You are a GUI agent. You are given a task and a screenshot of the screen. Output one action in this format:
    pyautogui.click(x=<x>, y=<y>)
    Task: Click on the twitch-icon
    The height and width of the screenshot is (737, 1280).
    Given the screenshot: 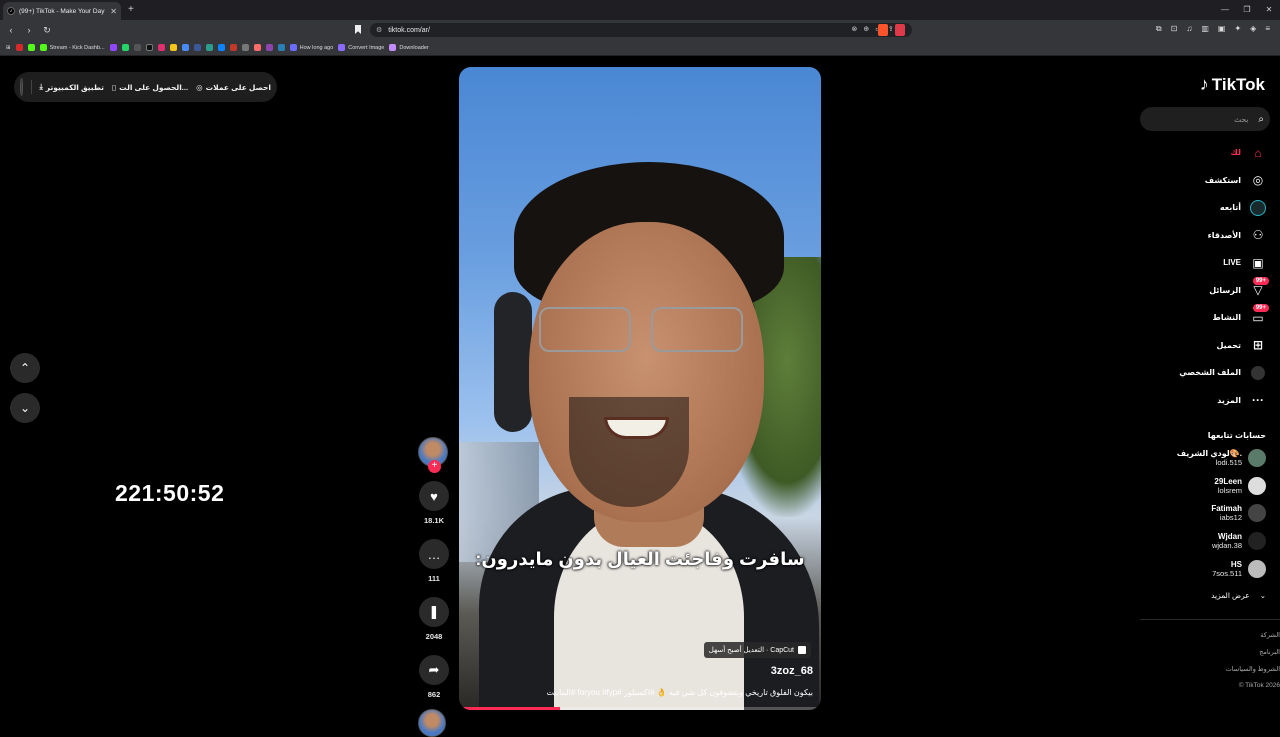 What is the action you would take?
    pyautogui.click(x=113, y=47)
    